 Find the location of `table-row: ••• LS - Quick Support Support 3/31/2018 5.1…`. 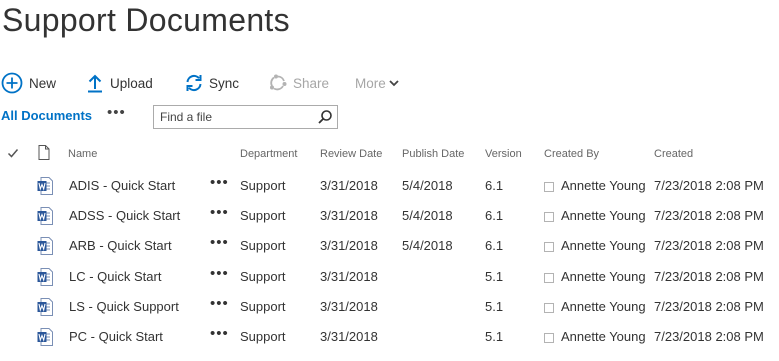

table-row: ••• LS - Quick Support Support 3/31/2018 5.1… is located at coordinates (389, 307).